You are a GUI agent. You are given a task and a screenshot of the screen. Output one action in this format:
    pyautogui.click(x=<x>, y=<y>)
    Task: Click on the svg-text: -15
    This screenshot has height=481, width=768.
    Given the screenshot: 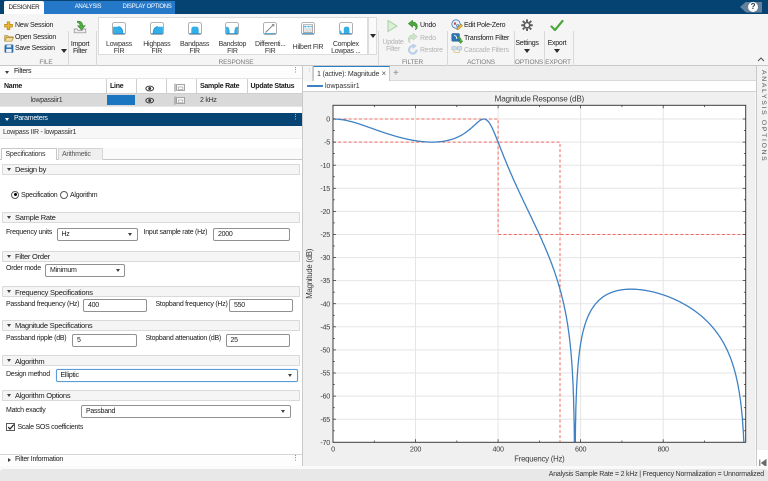 What is the action you would take?
    pyautogui.click(x=325, y=188)
    